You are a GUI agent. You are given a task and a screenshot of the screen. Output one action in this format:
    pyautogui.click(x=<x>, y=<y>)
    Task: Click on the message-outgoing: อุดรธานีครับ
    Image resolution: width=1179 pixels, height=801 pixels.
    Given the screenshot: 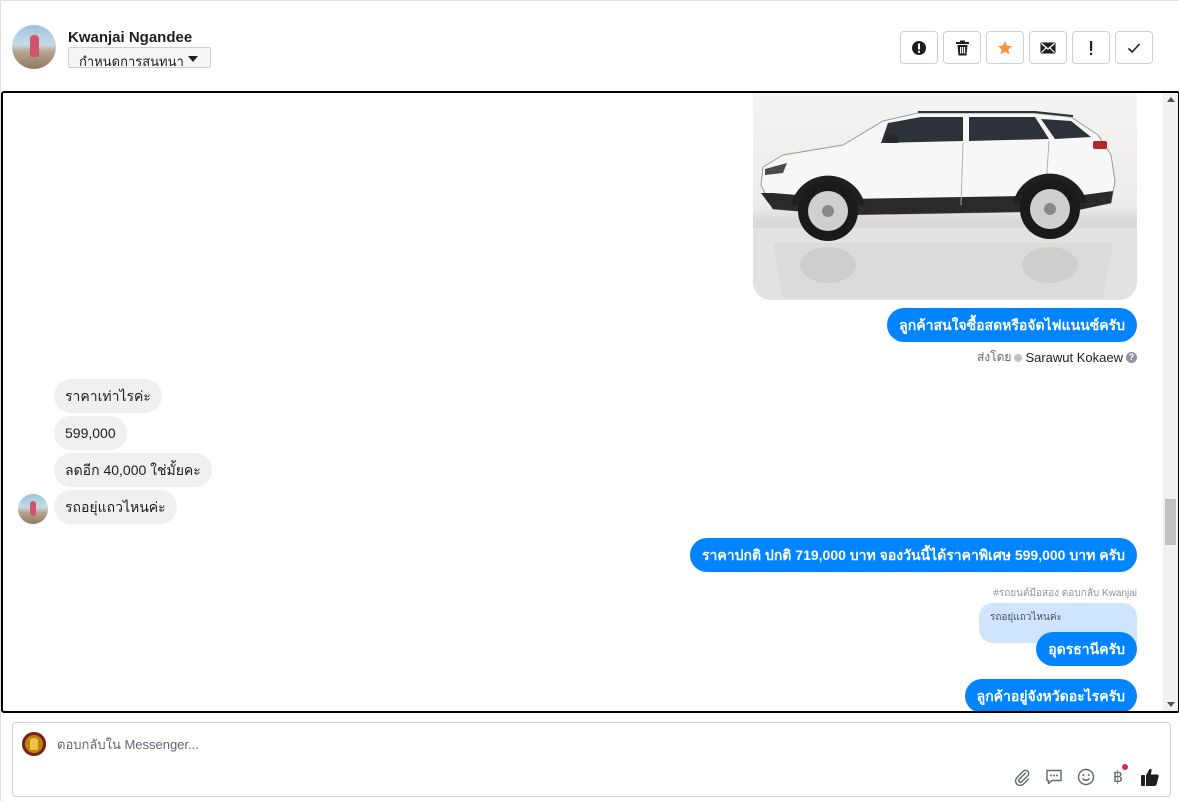 What is the action you would take?
    pyautogui.click(x=1086, y=649)
    